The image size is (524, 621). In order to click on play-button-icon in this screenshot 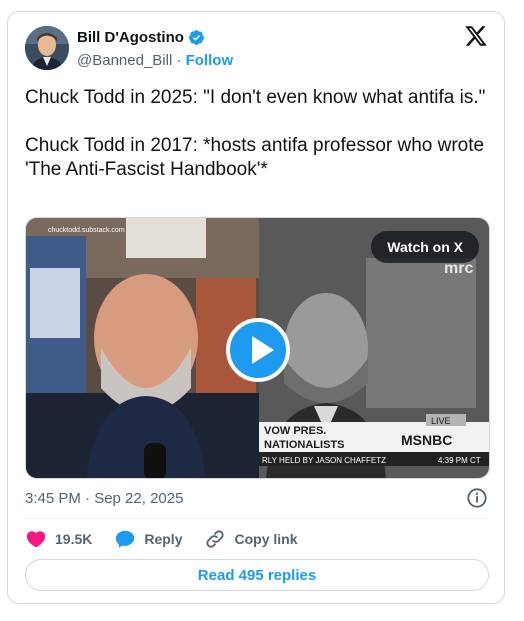, I will do `click(258, 350)`.